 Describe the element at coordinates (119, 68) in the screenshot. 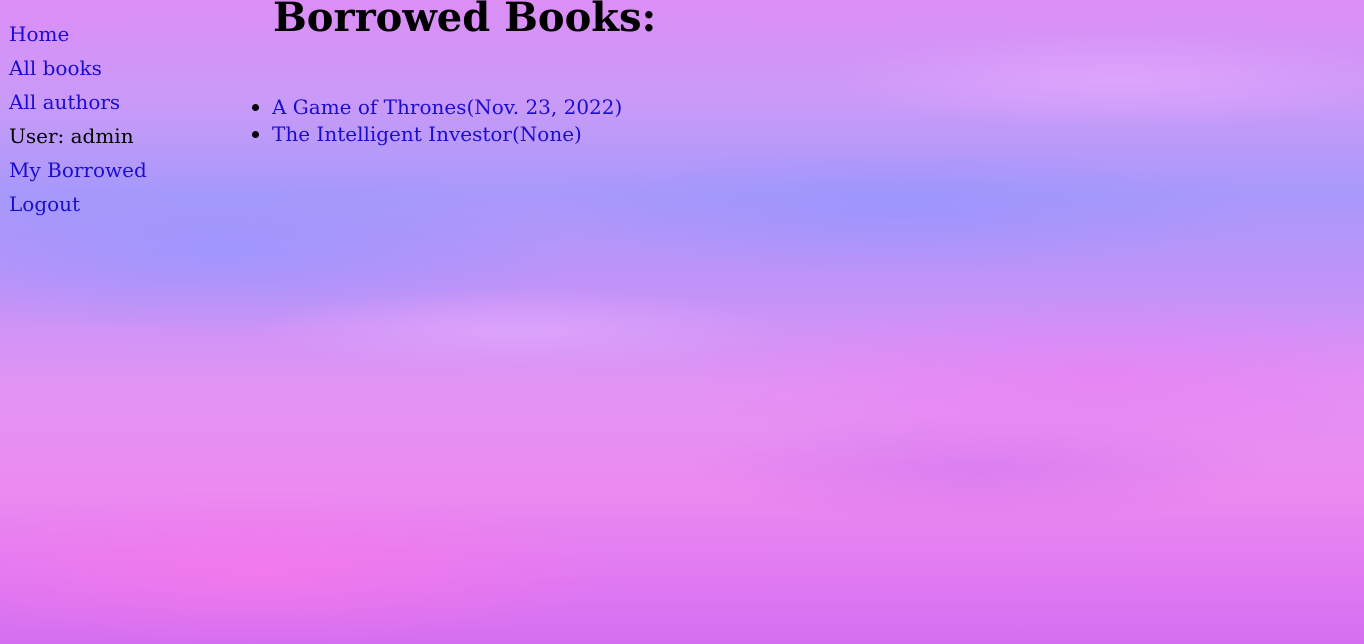

I see `nav-all-books-link: All books` at that location.